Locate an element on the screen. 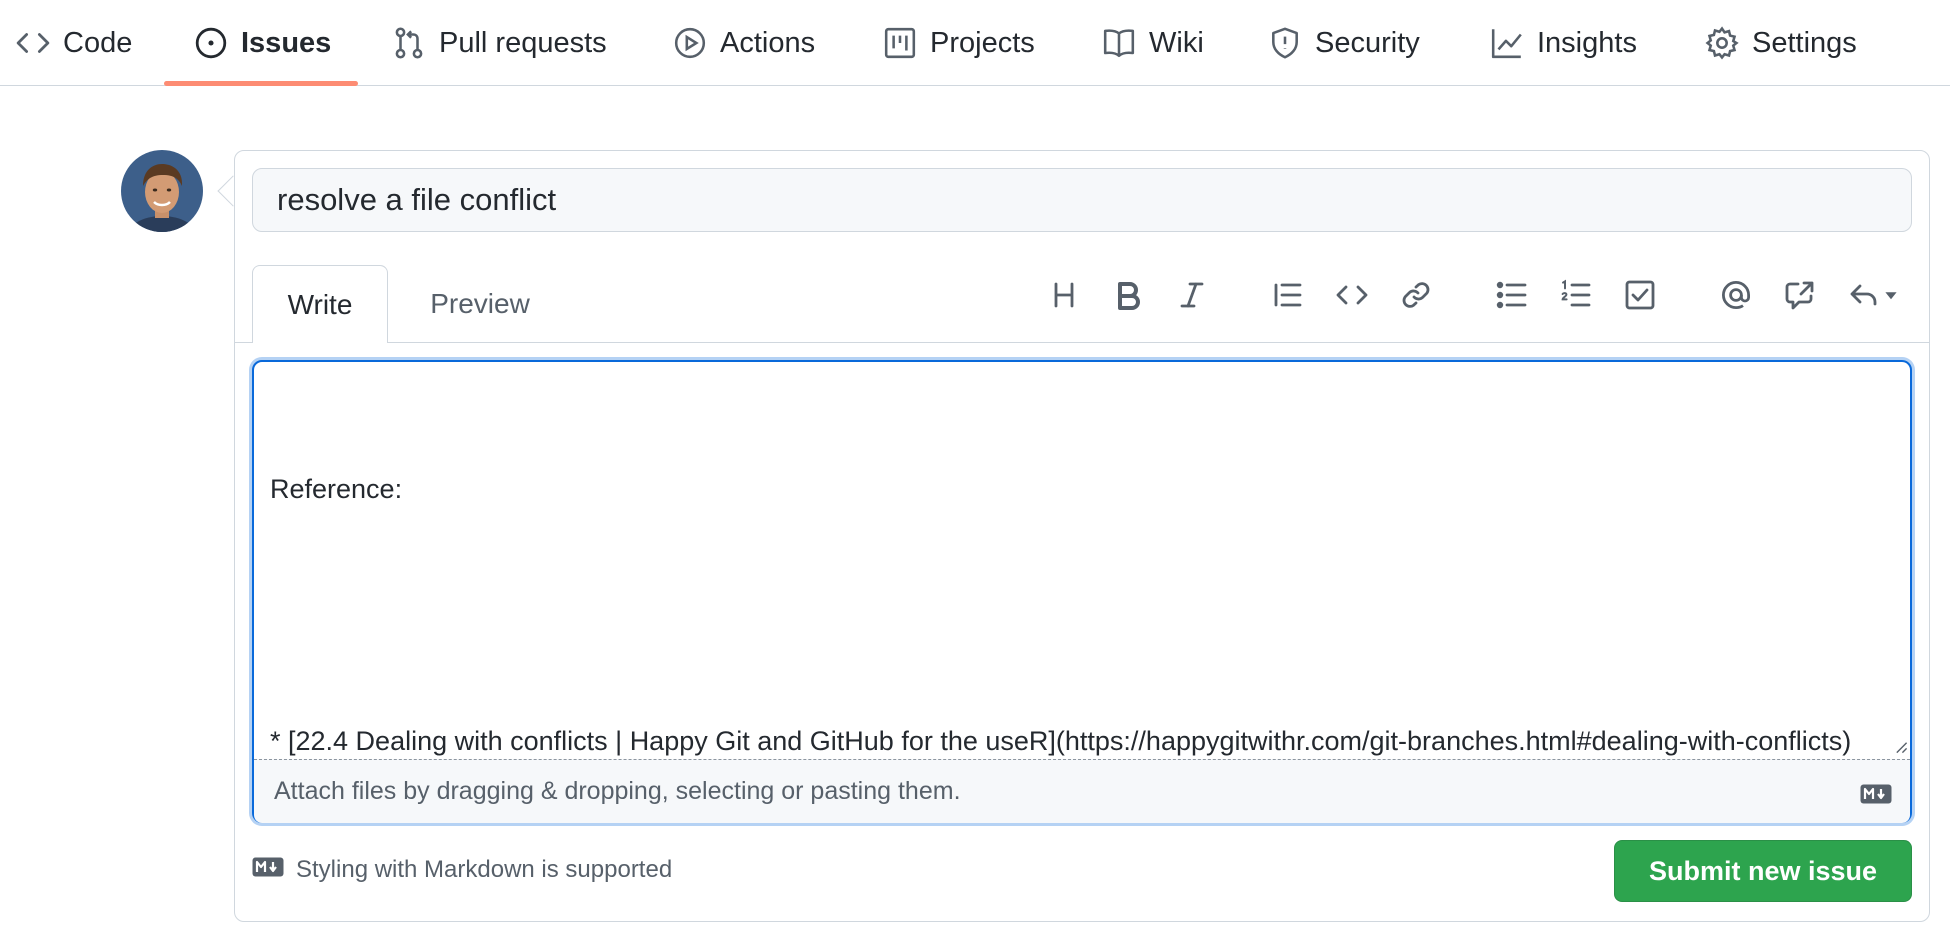 Image resolution: width=1950 pixels, height=934 pixels. italic-icon is located at coordinates (1192, 295).